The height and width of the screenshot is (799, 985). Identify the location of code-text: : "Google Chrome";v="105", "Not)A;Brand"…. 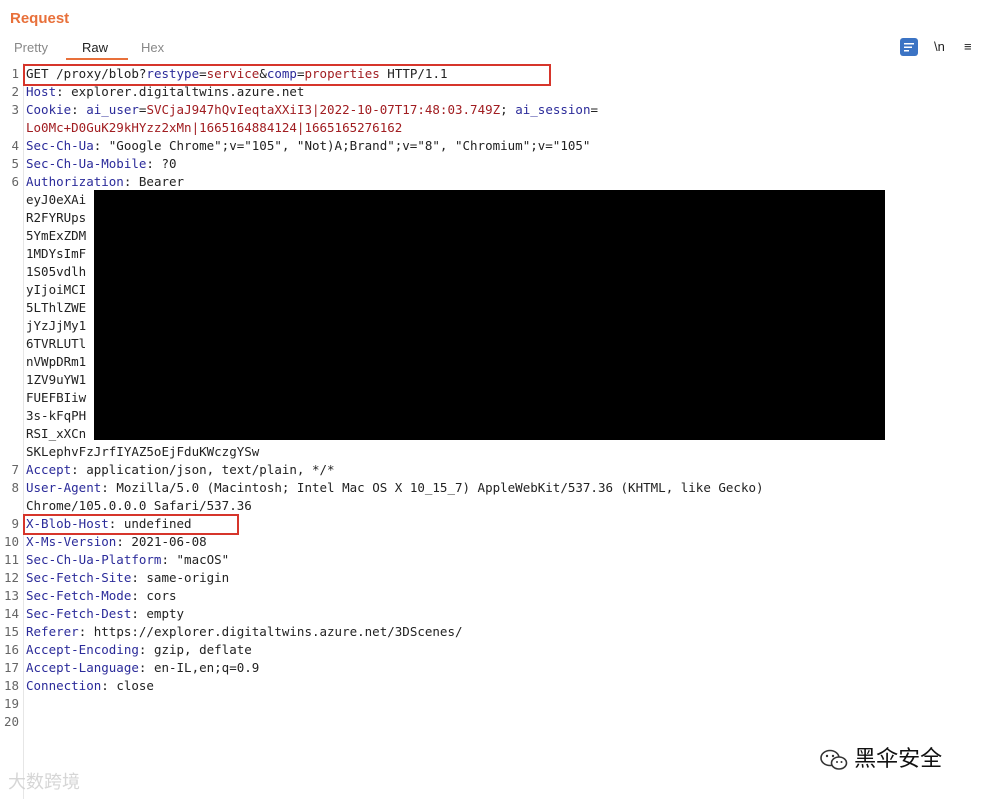
(342, 145).